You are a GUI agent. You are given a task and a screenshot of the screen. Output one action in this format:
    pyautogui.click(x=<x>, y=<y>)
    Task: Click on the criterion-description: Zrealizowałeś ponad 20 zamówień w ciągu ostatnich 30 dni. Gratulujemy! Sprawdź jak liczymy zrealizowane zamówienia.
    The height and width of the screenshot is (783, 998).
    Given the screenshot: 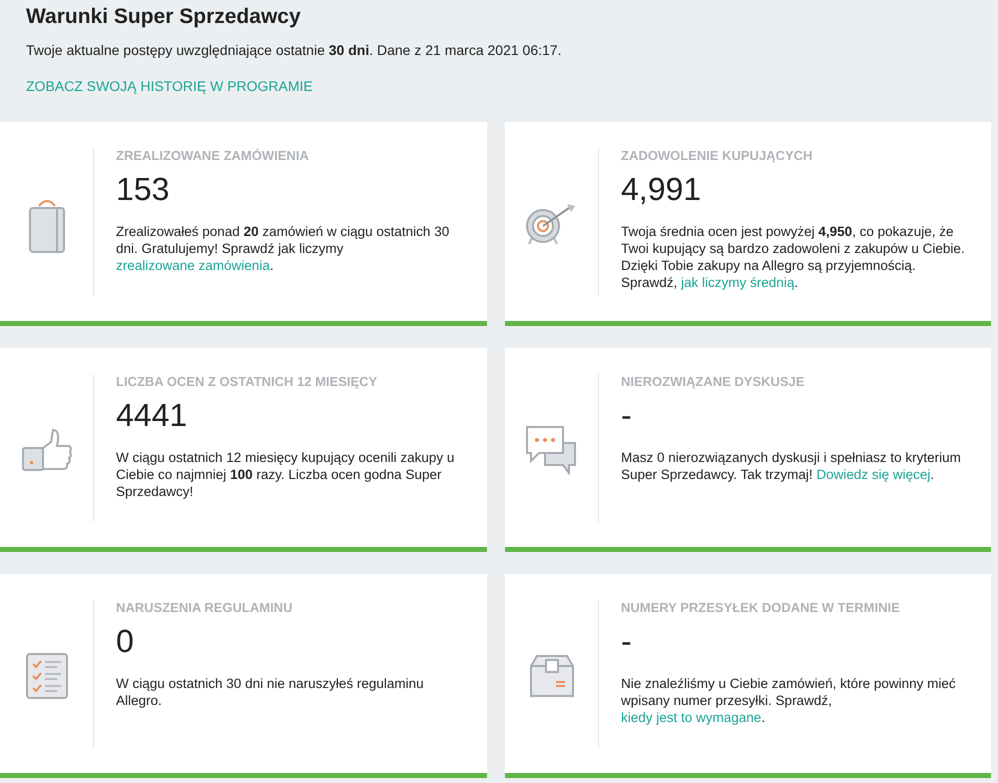 What is the action you would take?
    pyautogui.click(x=283, y=248)
    